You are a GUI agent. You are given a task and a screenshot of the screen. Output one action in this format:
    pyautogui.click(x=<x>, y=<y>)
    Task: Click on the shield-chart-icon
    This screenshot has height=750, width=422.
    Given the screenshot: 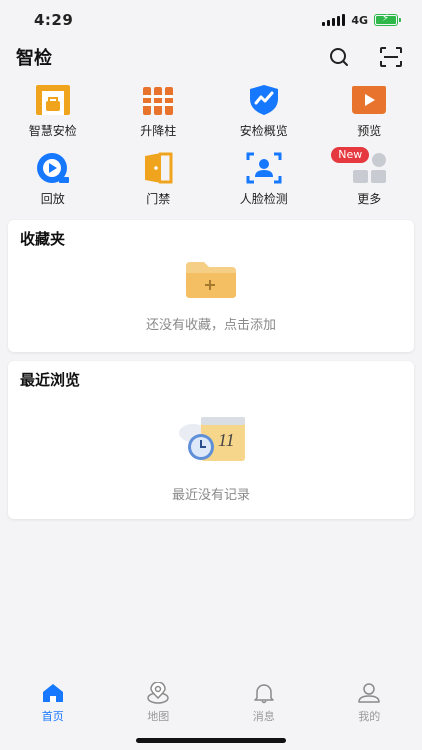 What is the action you would take?
    pyautogui.click(x=264, y=100)
    